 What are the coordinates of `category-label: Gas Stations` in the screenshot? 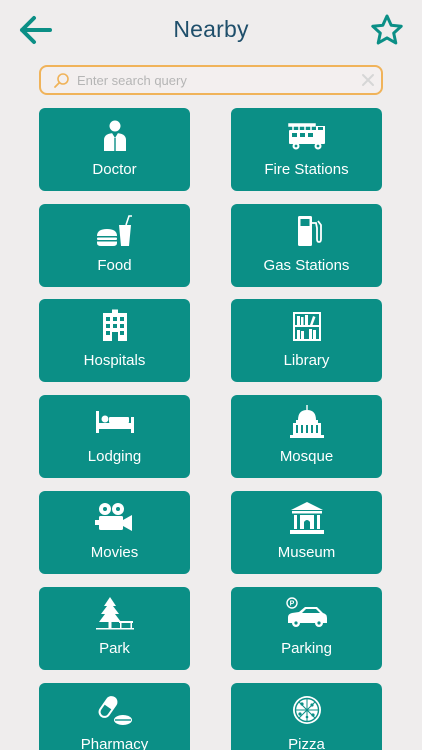 It's located at (306, 265).